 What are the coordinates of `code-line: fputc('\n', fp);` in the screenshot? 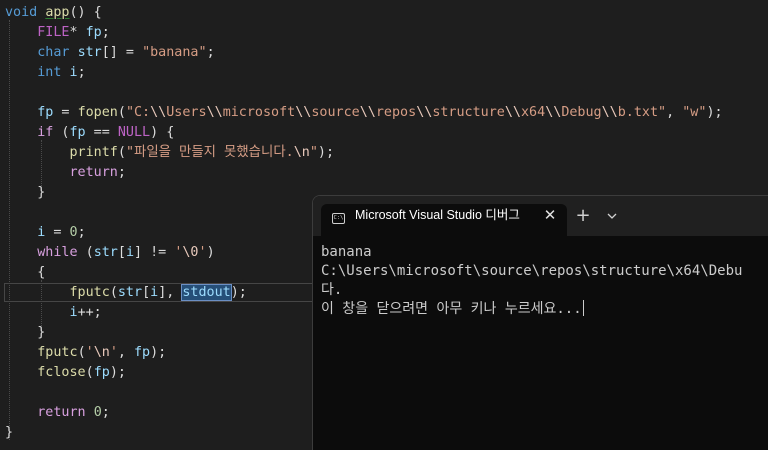 It's located at (85, 353).